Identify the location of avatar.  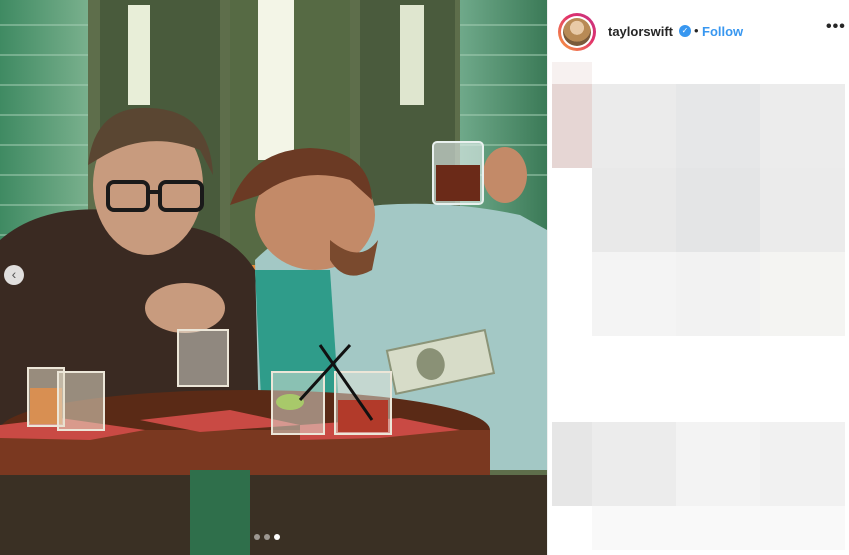
(577, 32).